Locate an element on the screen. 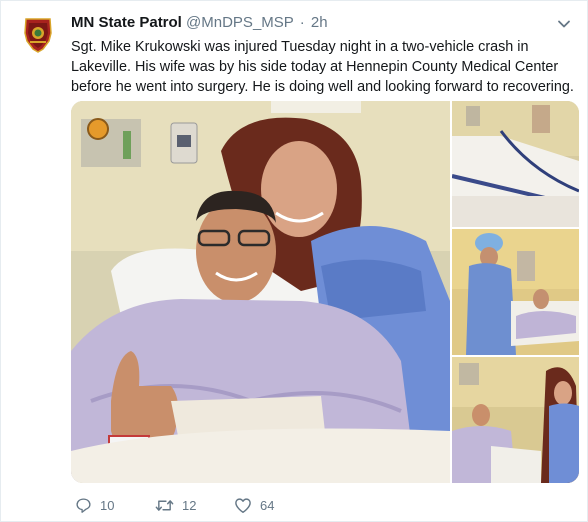  state-patrol-badge-icon is located at coordinates (38, 34).